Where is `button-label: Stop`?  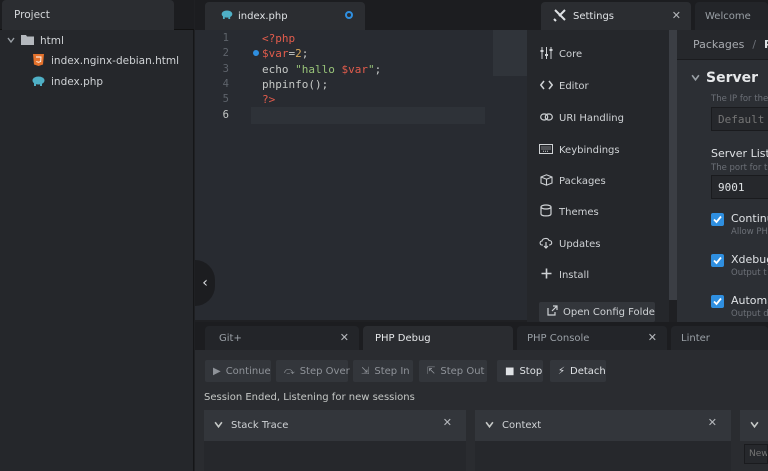
button-label: Stop is located at coordinates (531, 371).